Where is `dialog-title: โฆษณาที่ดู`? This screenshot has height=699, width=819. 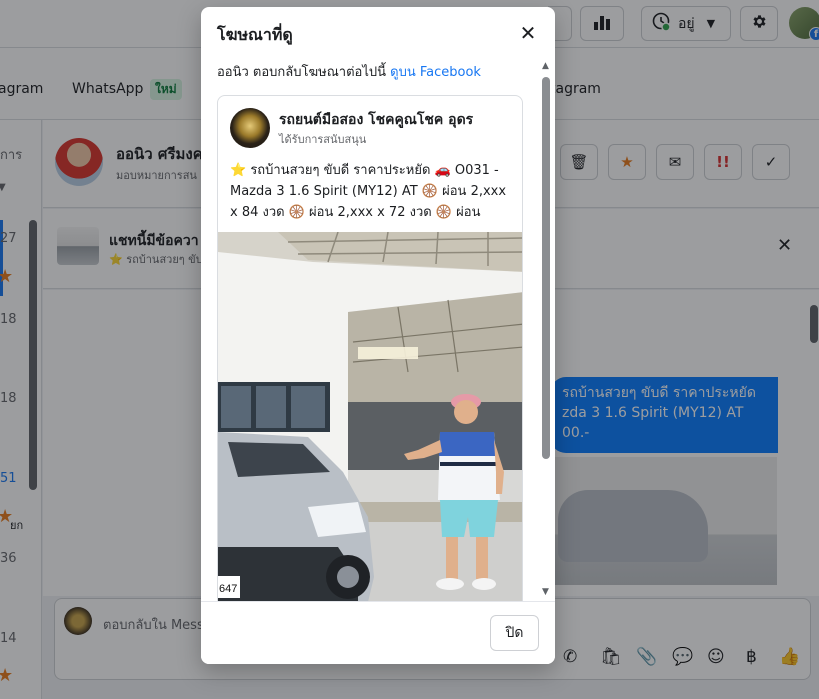
dialog-title: โฆษณาที่ดู is located at coordinates (255, 34).